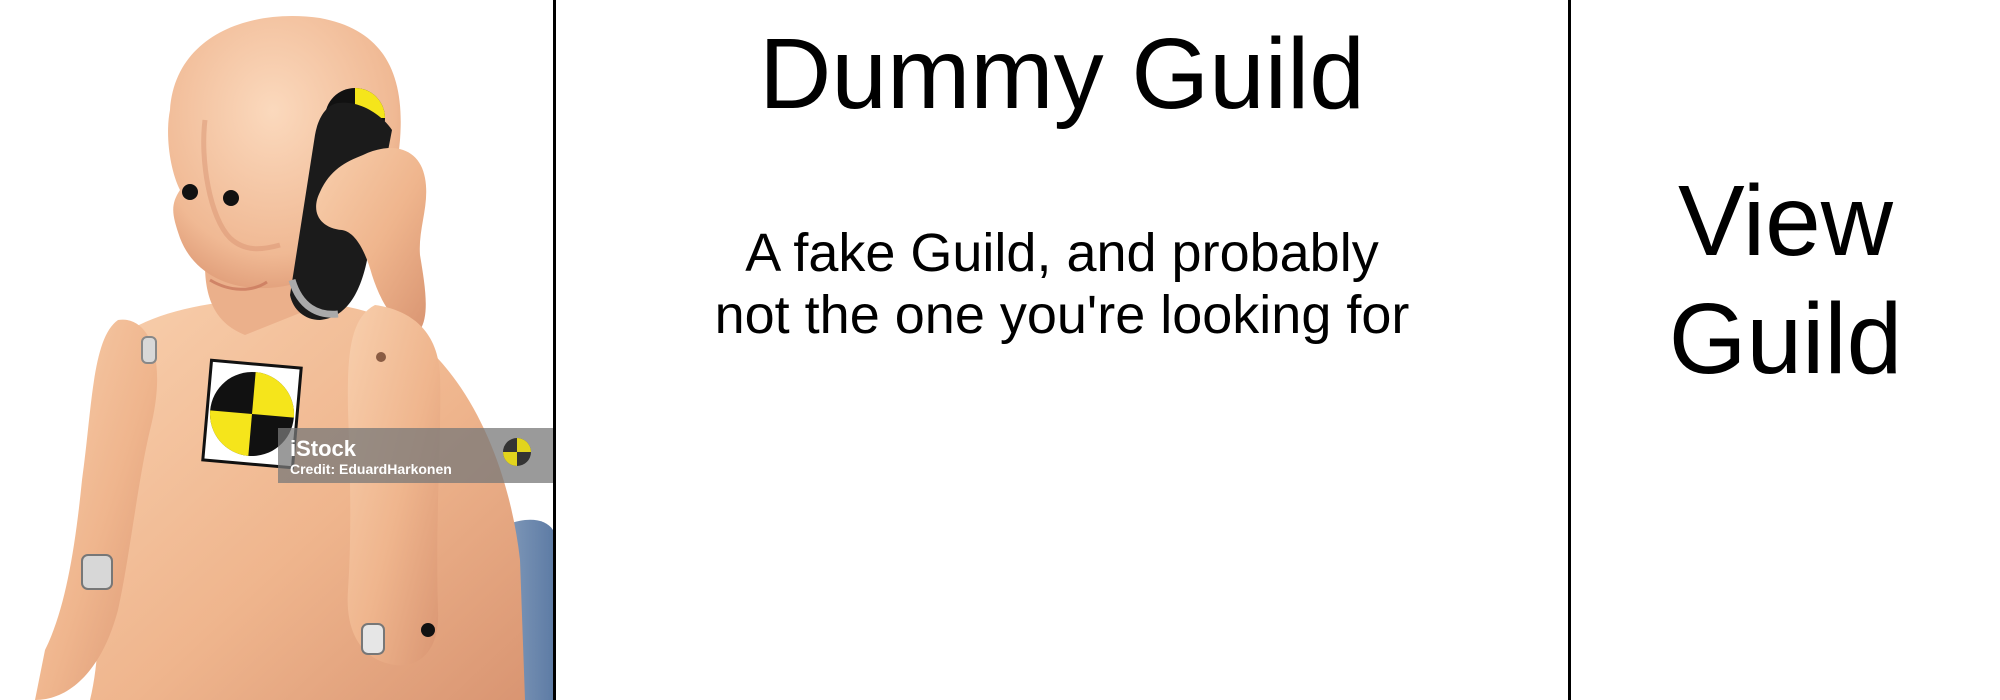 The height and width of the screenshot is (700, 2000). I want to click on istock-watermark-credit: Credit: EduardHarkonen, so click(371, 469).